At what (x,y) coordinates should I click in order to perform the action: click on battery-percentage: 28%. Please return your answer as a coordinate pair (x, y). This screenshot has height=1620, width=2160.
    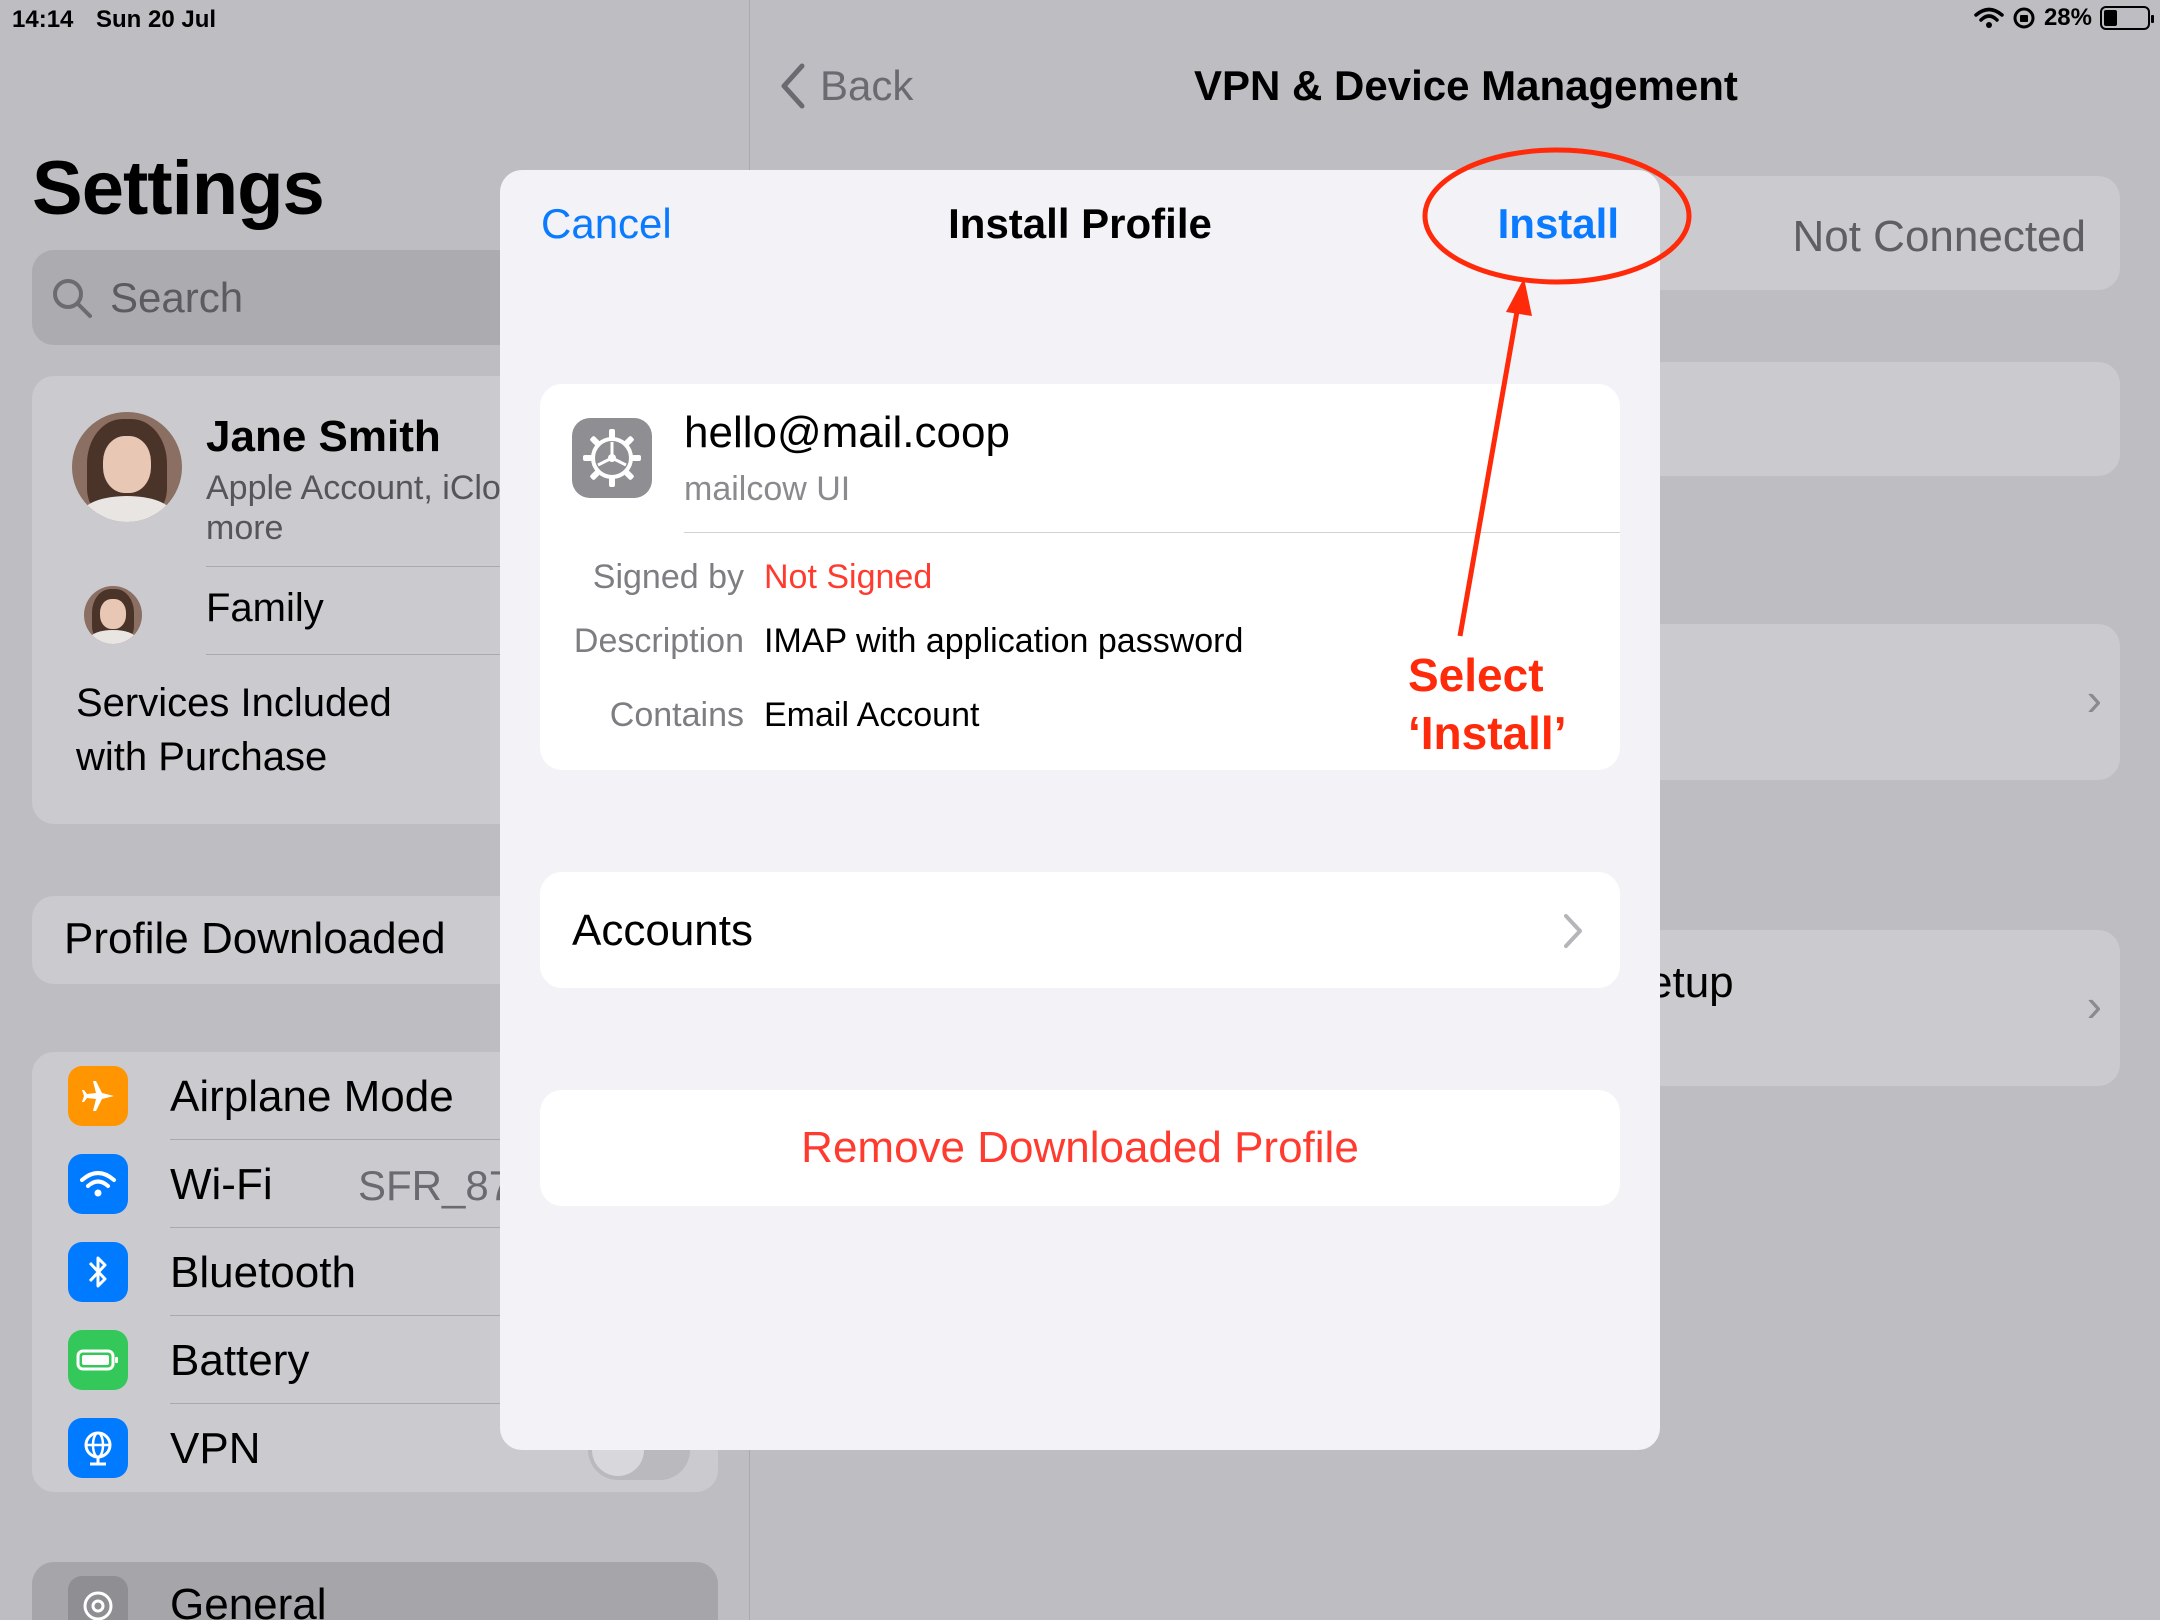
    Looking at the image, I should click on (2067, 17).